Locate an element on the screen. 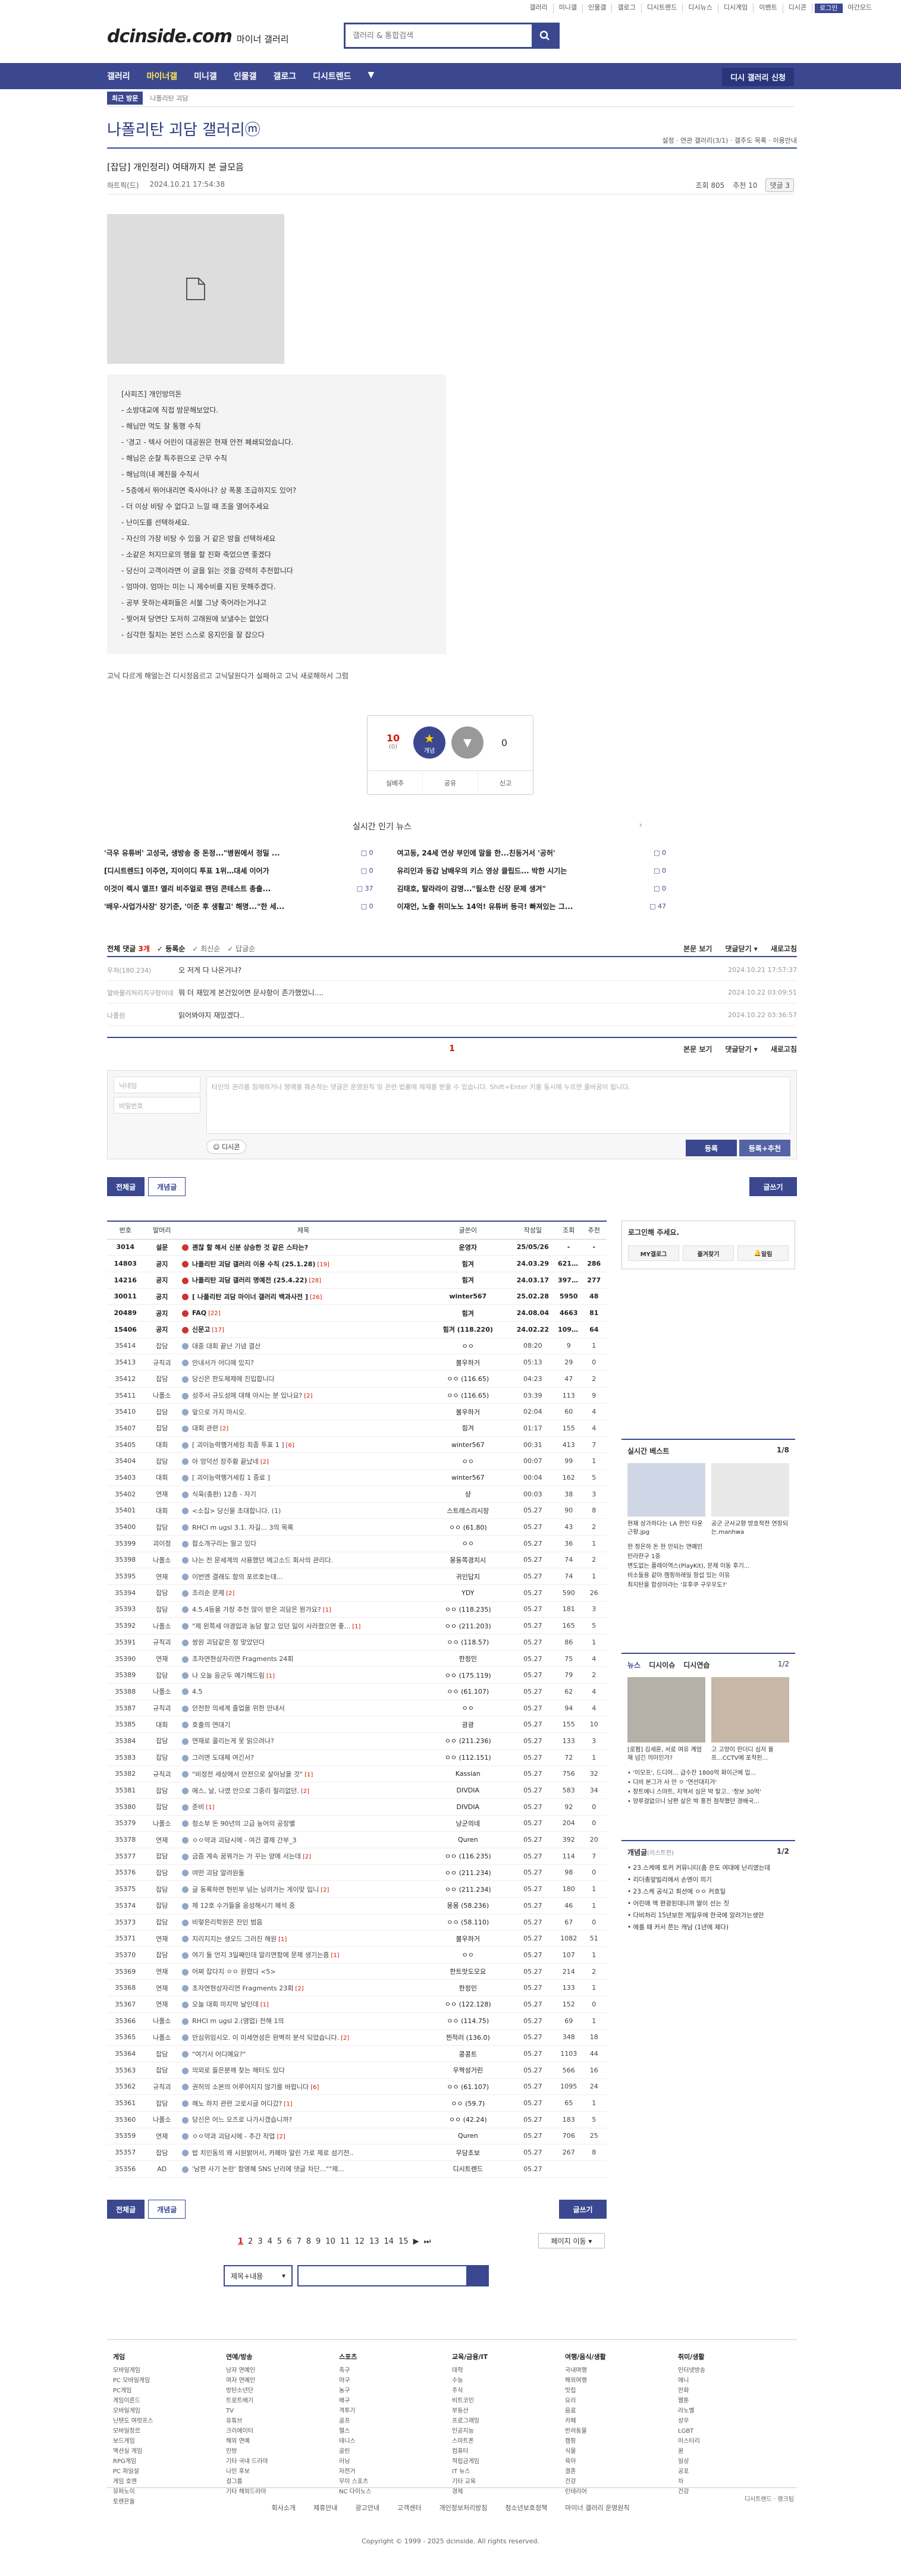 Image resolution: width=901 pixels, height=2576 pixels. sort-latest: ✓ 최신순 is located at coordinates (206, 948).